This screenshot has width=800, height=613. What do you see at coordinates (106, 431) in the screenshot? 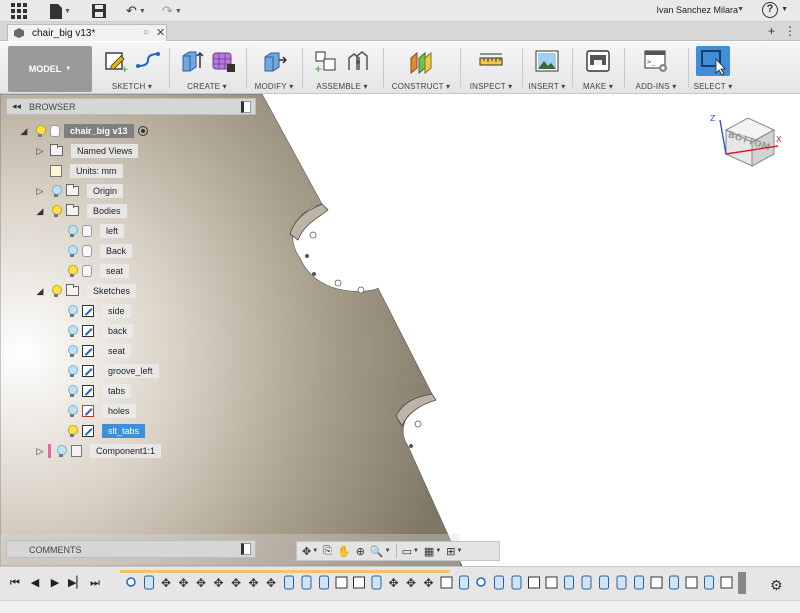
I see `tree-node-sketch-slt-tabs: slt_tabs` at bounding box center [106, 431].